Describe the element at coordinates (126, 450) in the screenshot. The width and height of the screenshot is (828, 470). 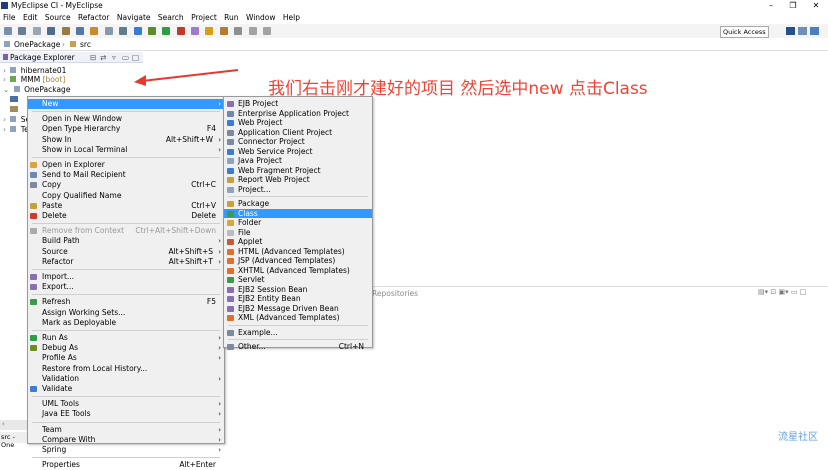
I see `menu-item-spring: Spring ›` at that location.